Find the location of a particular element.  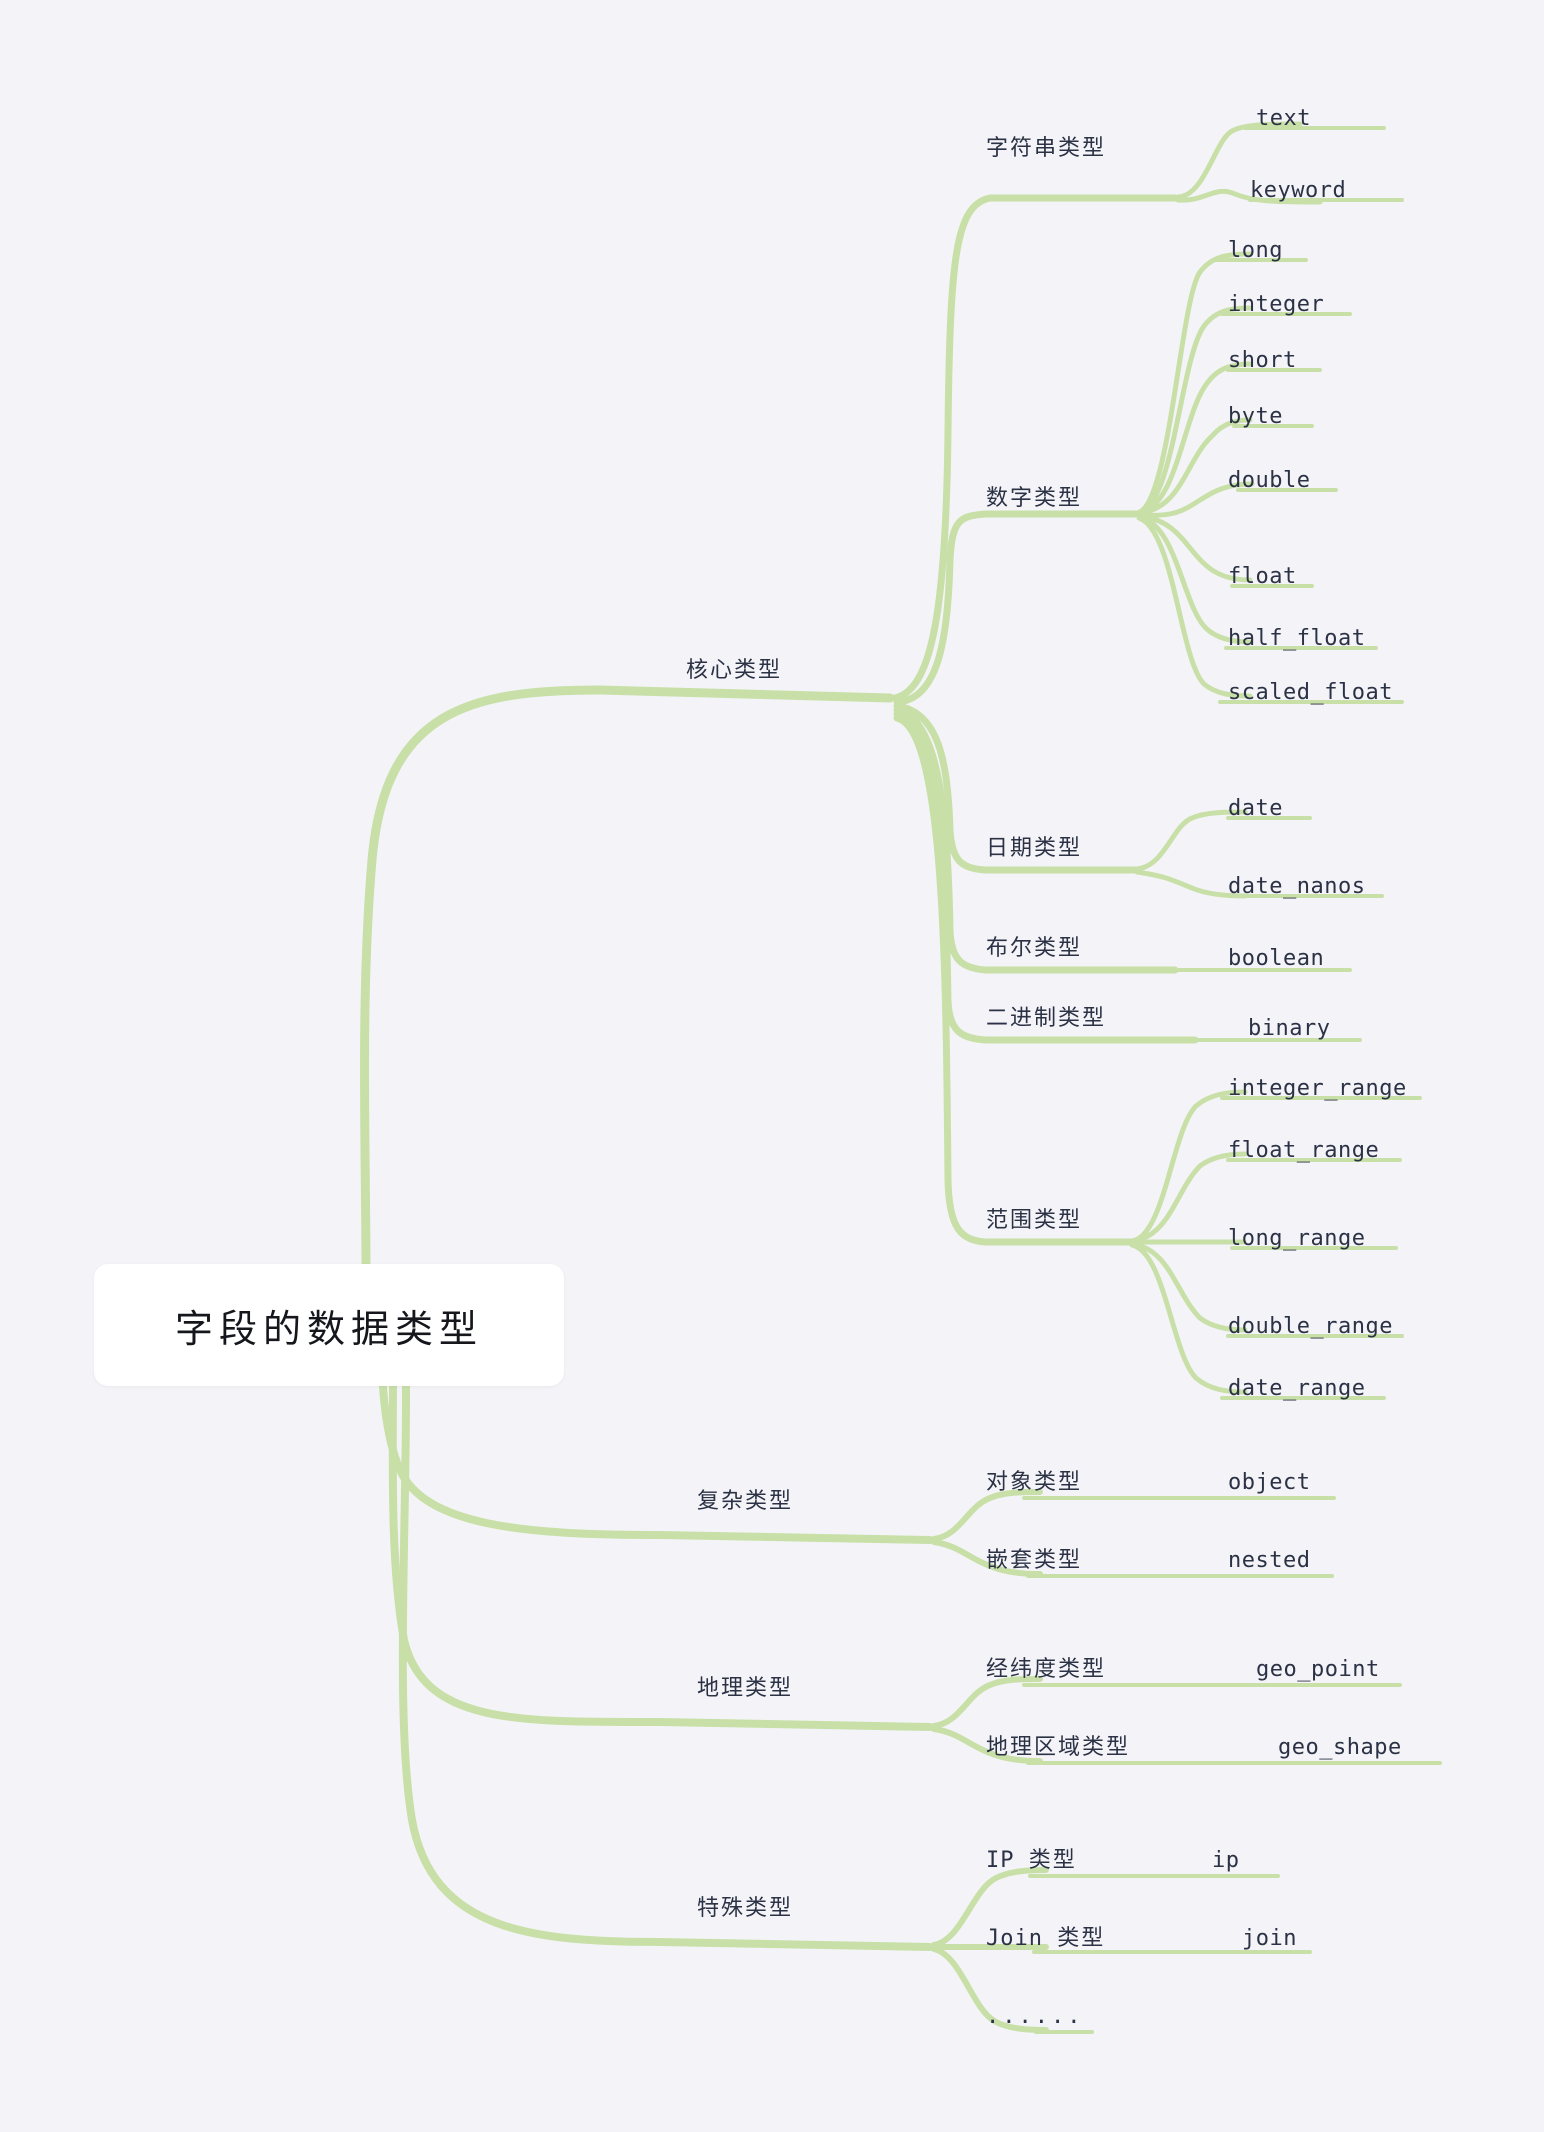

leaf-join: join is located at coordinates (1269, 1939).